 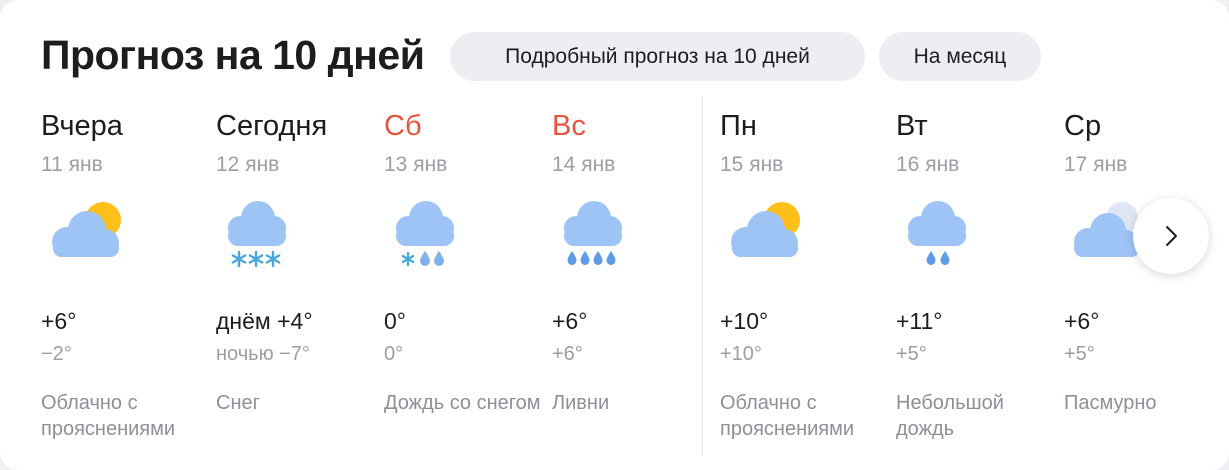 I want to click on chevron-right-icon, so click(x=1171, y=236).